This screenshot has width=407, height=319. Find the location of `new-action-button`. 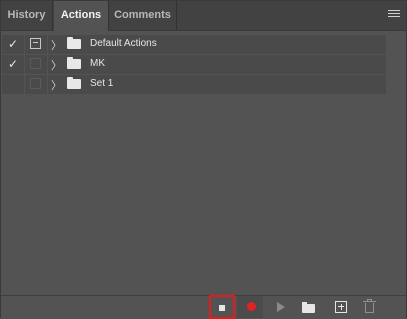

new-action-button is located at coordinates (341, 307).